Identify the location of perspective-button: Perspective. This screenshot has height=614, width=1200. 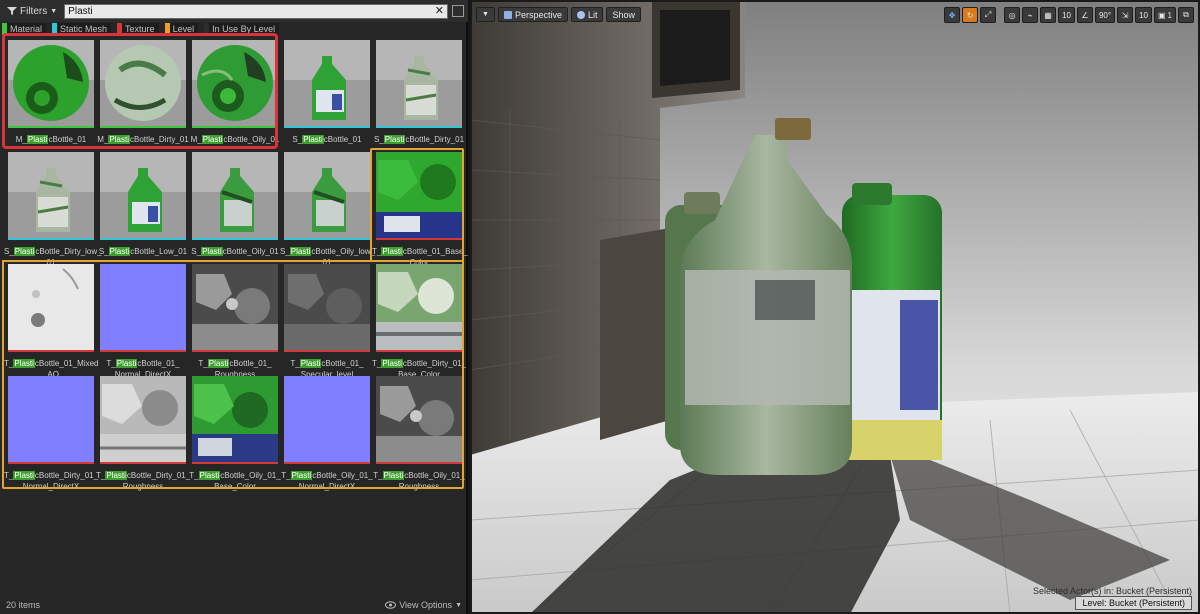
(532, 14).